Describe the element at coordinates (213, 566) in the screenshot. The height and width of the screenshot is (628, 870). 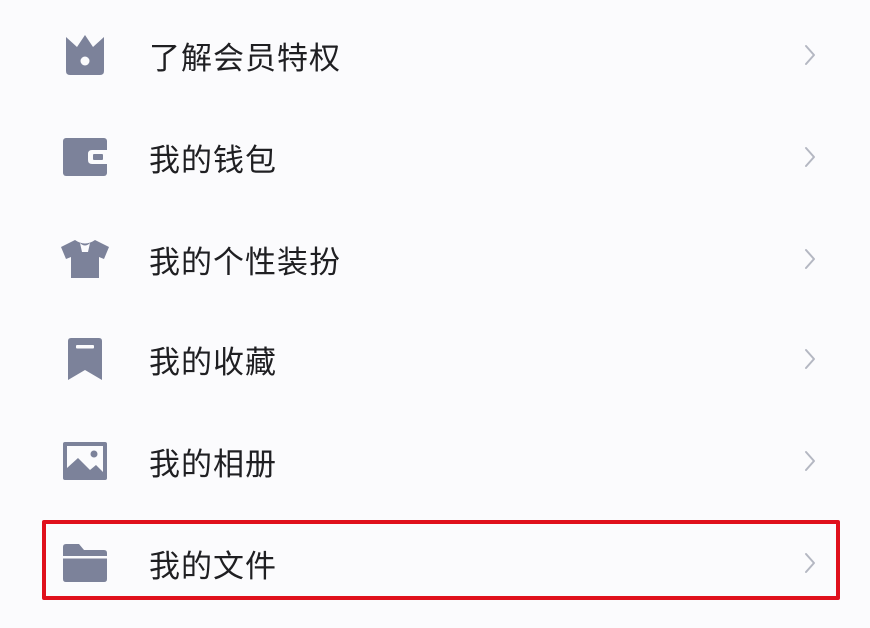
I see `menu-item-label: 我的文件` at that location.